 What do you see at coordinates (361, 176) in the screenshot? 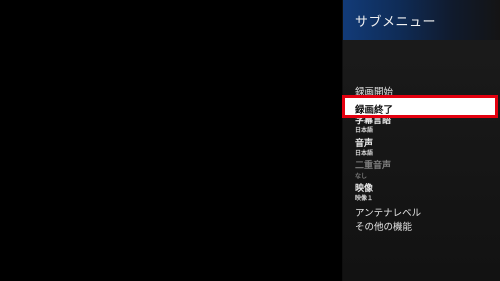
I see `menu-item-dual-audio-value: なし` at bounding box center [361, 176].